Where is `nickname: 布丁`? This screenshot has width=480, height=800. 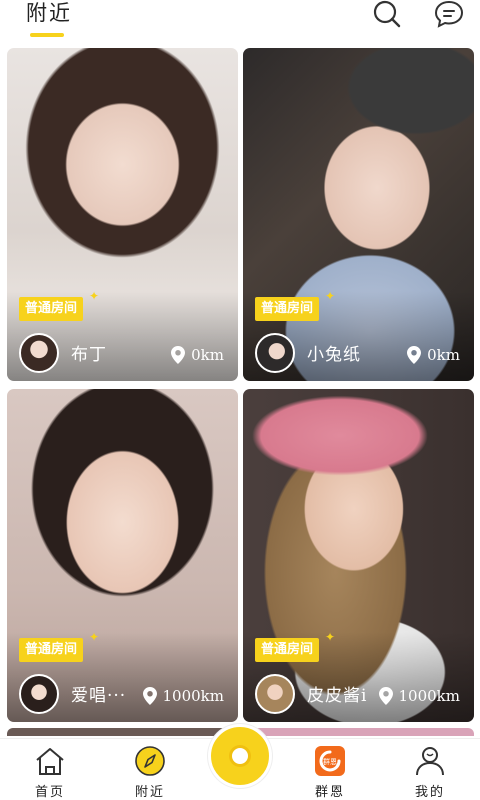
nickname: 布丁 is located at coordinates (89, 355).